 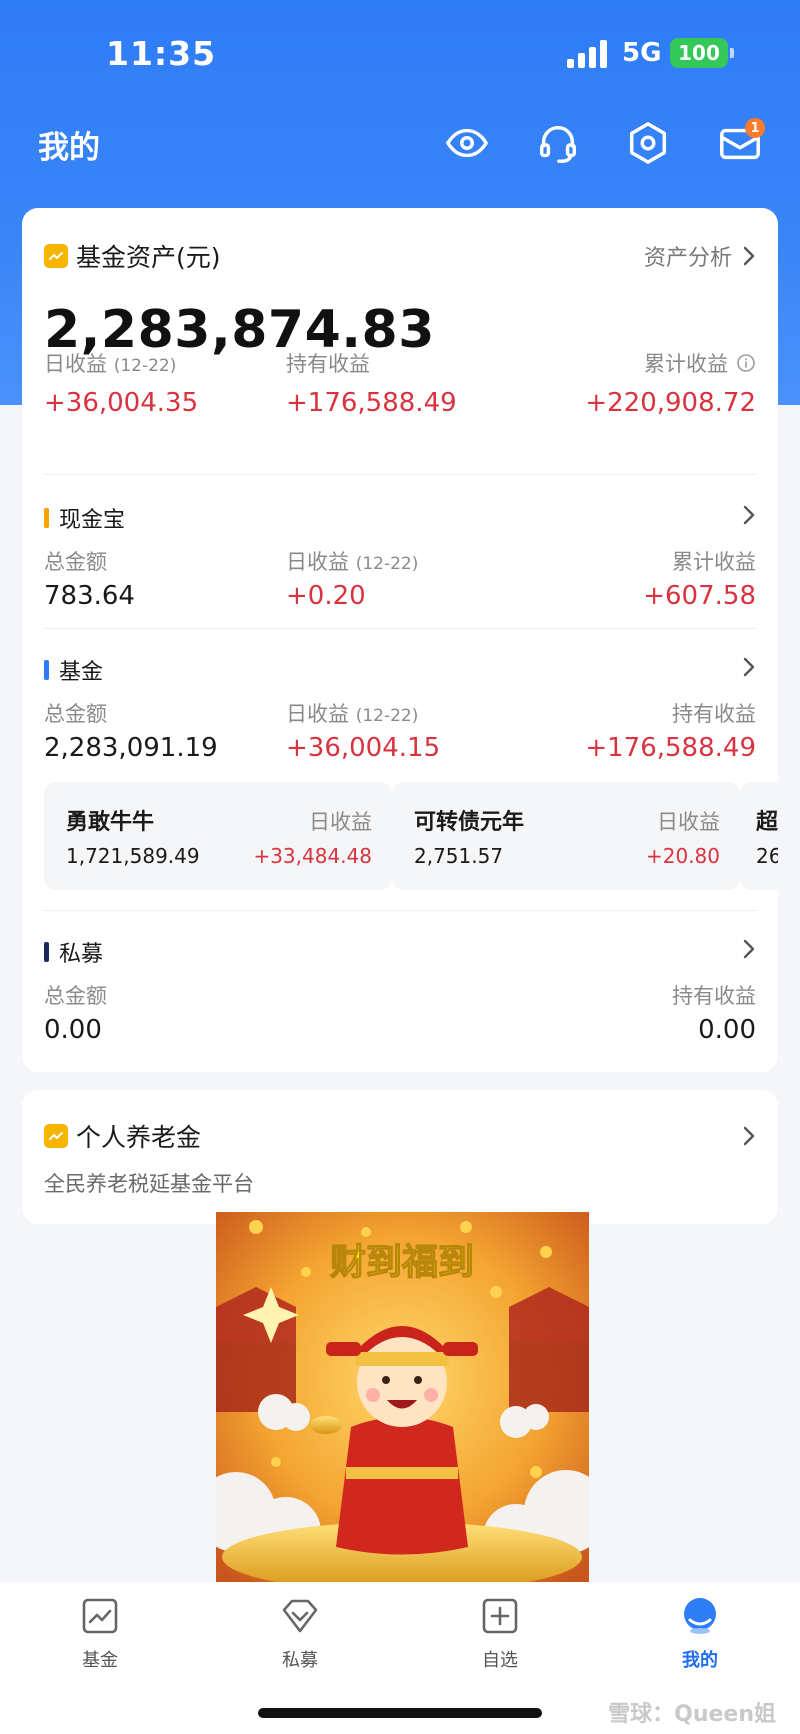 What do you see at coordinates (110, 822) in the screenshot?
I see `holding-name: 勇敢牛牛` at bounding box center [110, 822].